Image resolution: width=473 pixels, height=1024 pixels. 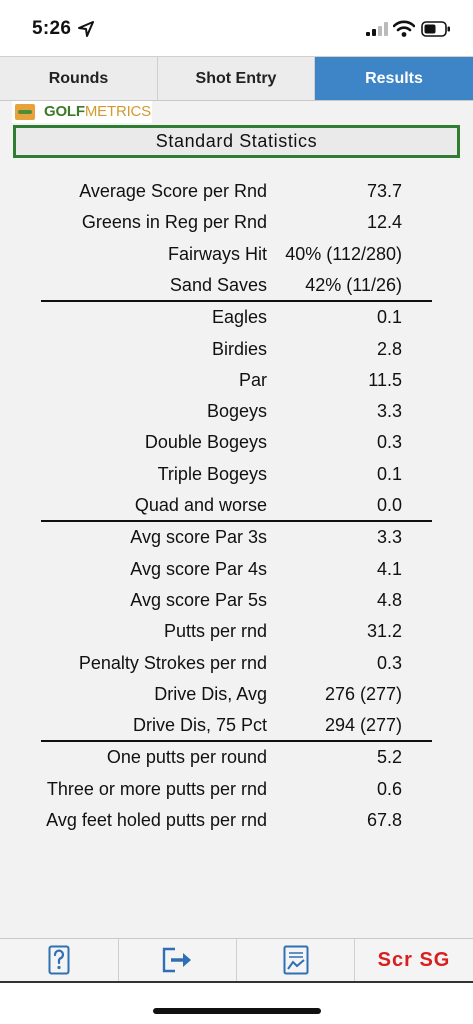 I want to click on golfmetrics-logo: GOLFMETRICS, so click(x=82, y=112).